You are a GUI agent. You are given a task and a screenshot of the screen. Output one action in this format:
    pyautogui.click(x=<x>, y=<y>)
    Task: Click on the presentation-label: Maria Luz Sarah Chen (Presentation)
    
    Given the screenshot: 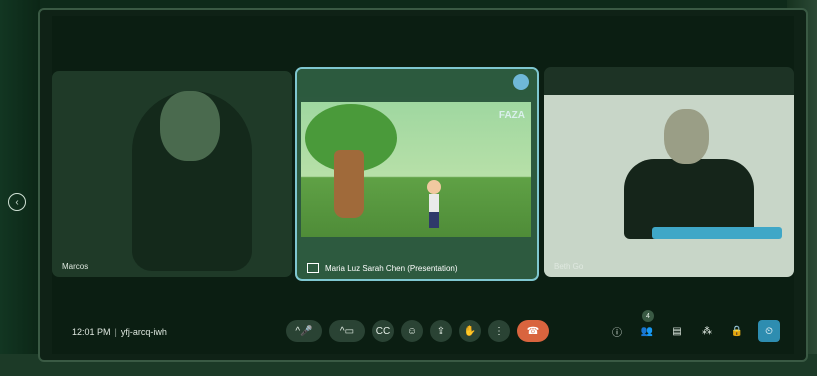 What is the action you would take?
    pyautogui.click(x=382, y=268)
    